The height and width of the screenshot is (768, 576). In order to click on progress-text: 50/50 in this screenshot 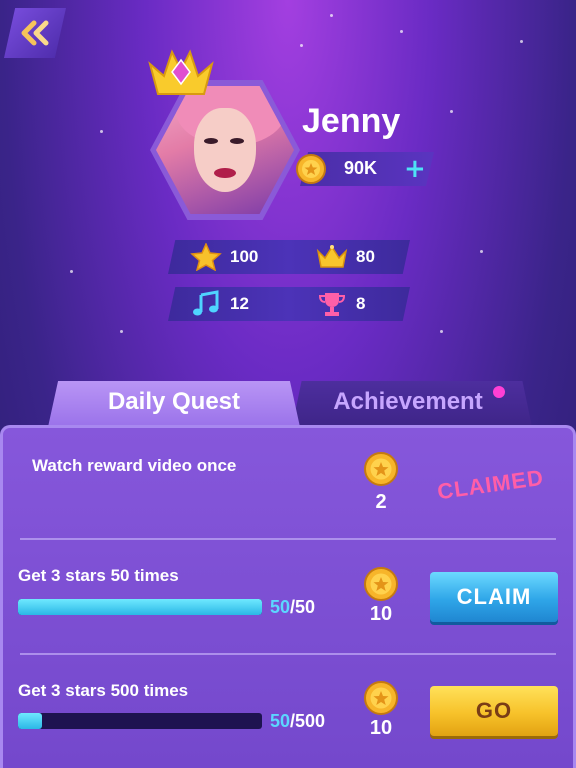, I will do `click(292, 607)`.